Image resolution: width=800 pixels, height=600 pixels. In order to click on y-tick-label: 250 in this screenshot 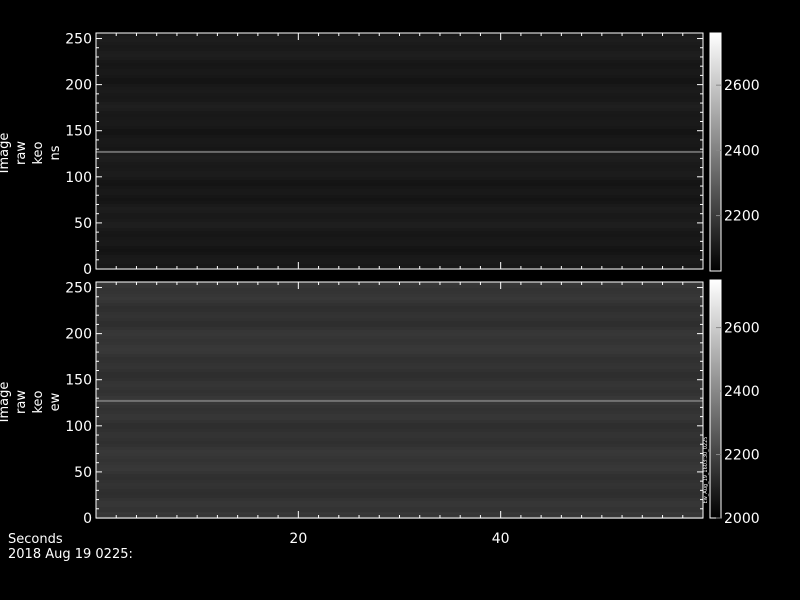, I will do `click(78, 289)`.